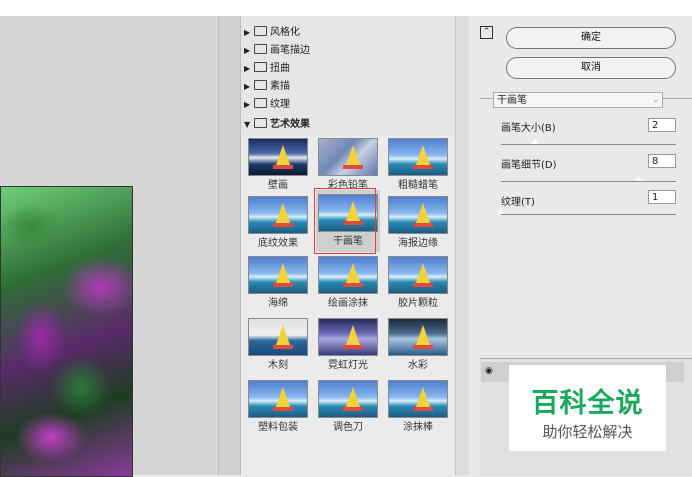 This screenshot has height=477, width=692. Describe the element at coordinates (588, 214) in the screenshot. I see `texture-track` at that location.